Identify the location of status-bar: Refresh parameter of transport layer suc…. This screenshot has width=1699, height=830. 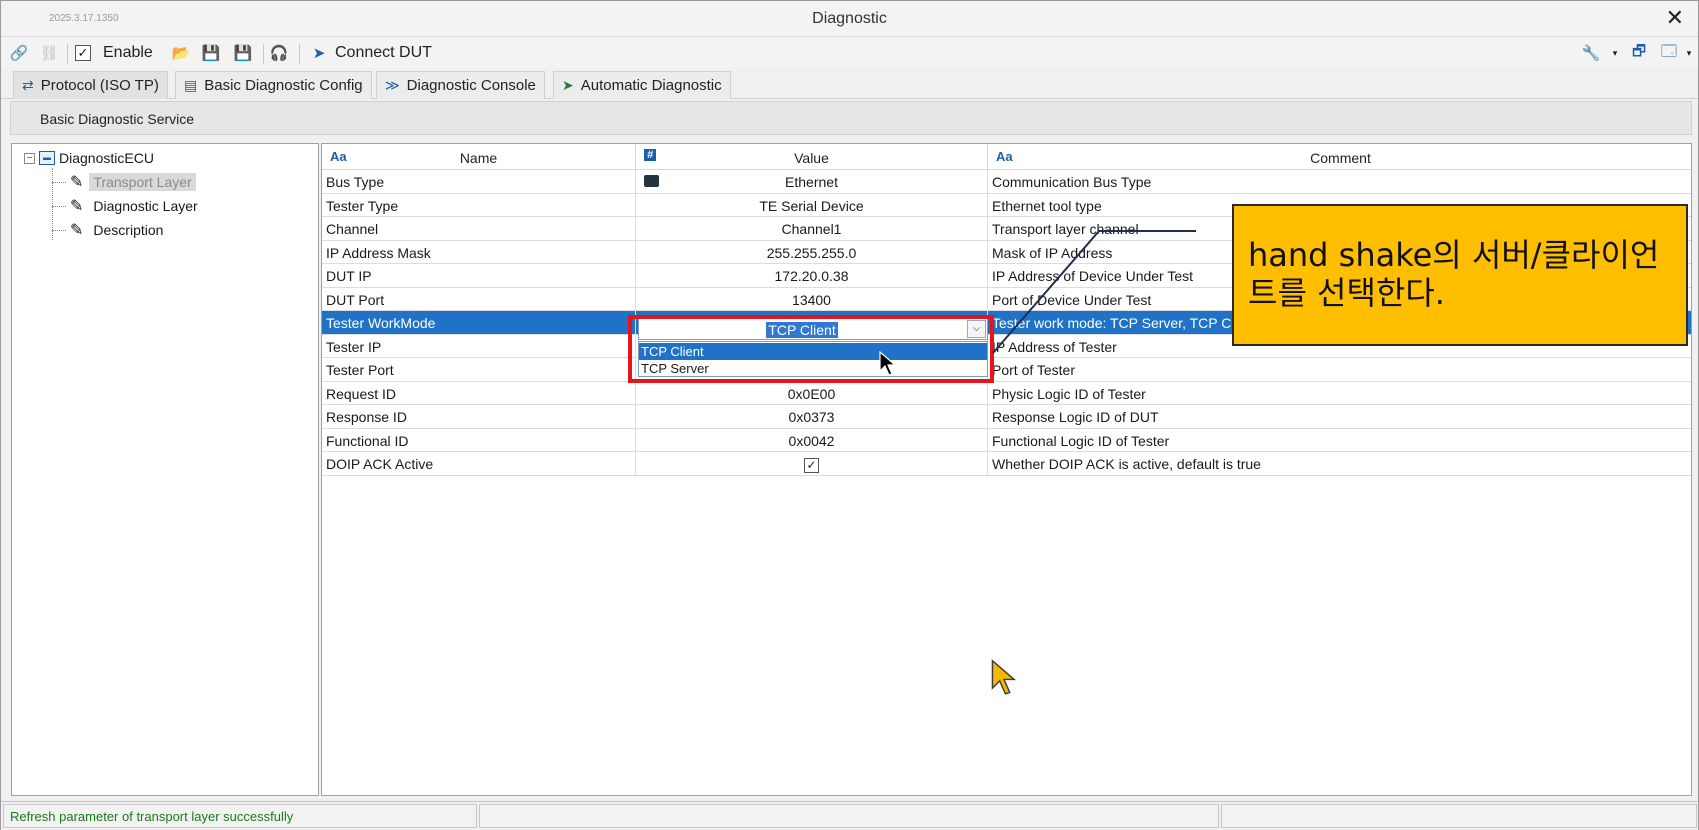
(849, 815).